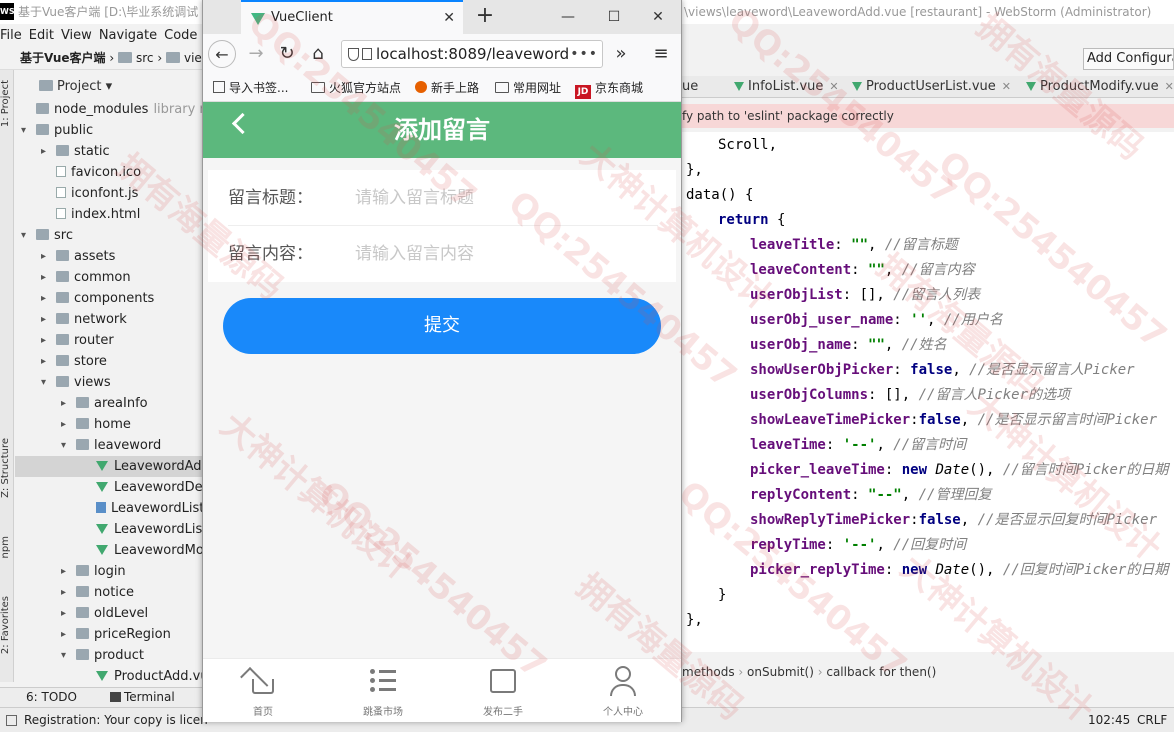 This screenshot has height=732, width=1174. Describe the element at coordinates (128, 35) in the screenshot. I see `menu-item-navigate: Navigate` at that location.